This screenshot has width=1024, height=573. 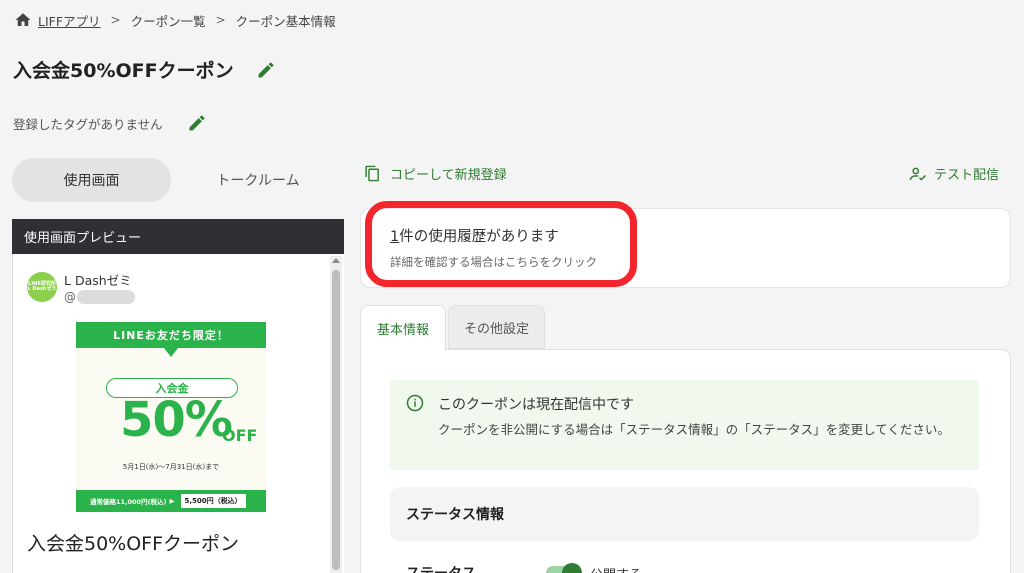 I want to click on account-avatar: LINE研究所 L Dashゼミ, so click(x=42, y=287).